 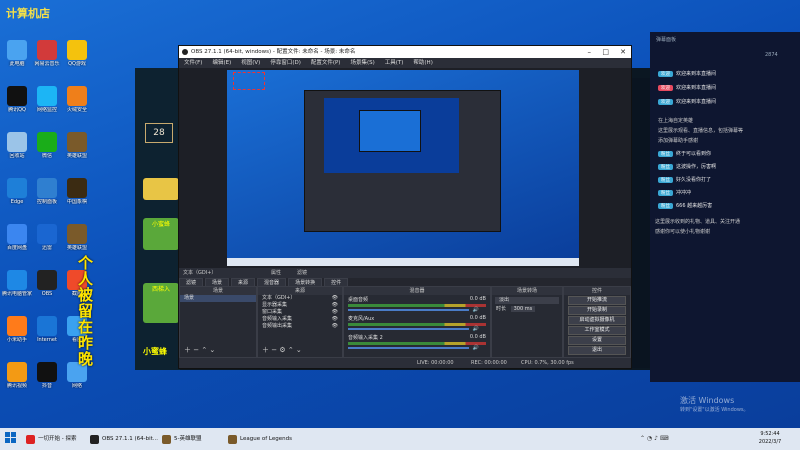 I want to click on mixer-channel-db: 0.0 dB, so click(x=477, y=337).